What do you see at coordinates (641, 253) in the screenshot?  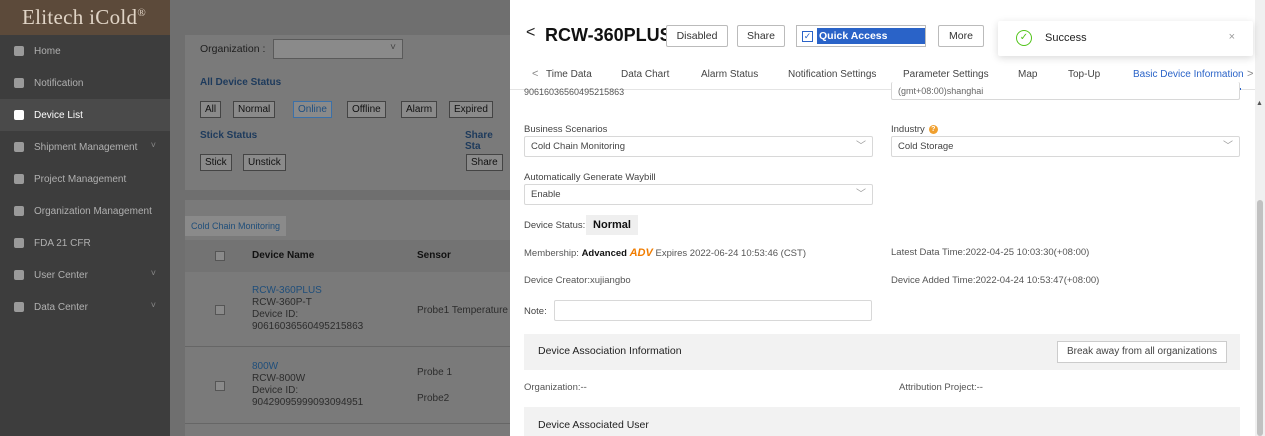 I see `adv-badge: ADV` at bounding box center [641, 253].